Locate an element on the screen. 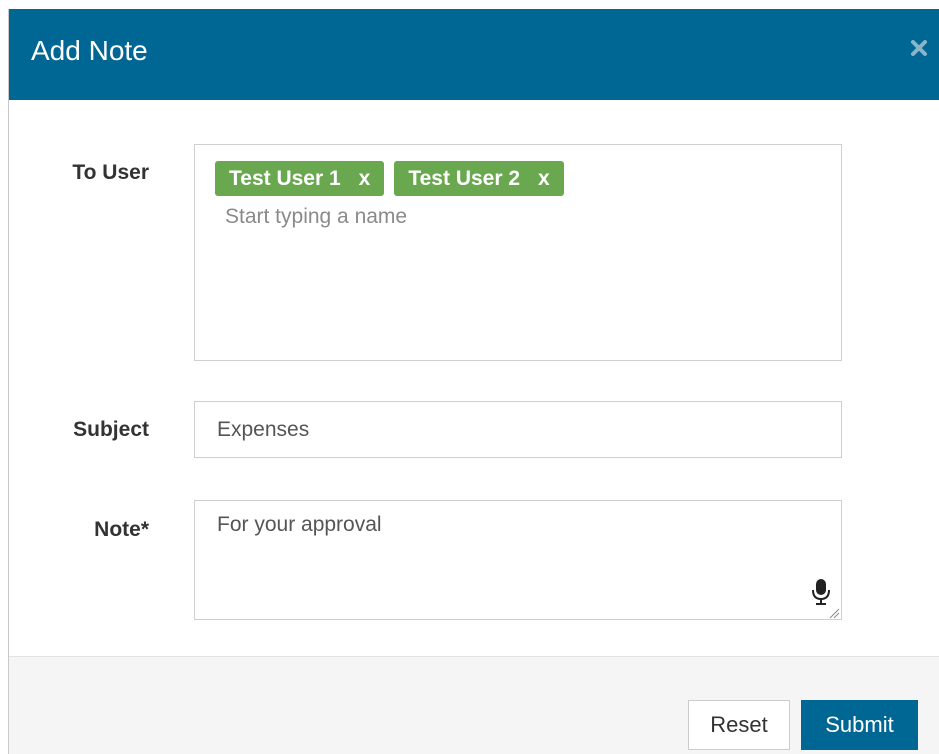  selected-users: Test User 1 x Test User 2 x is located at coordinates (389, 178).